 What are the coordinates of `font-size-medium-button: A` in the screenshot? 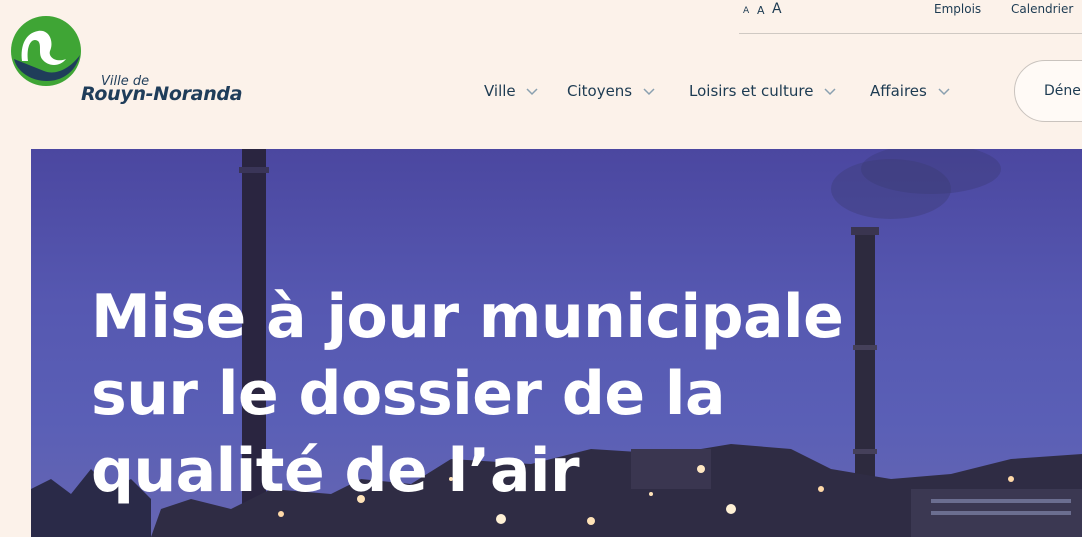 It's located at (761, 10).